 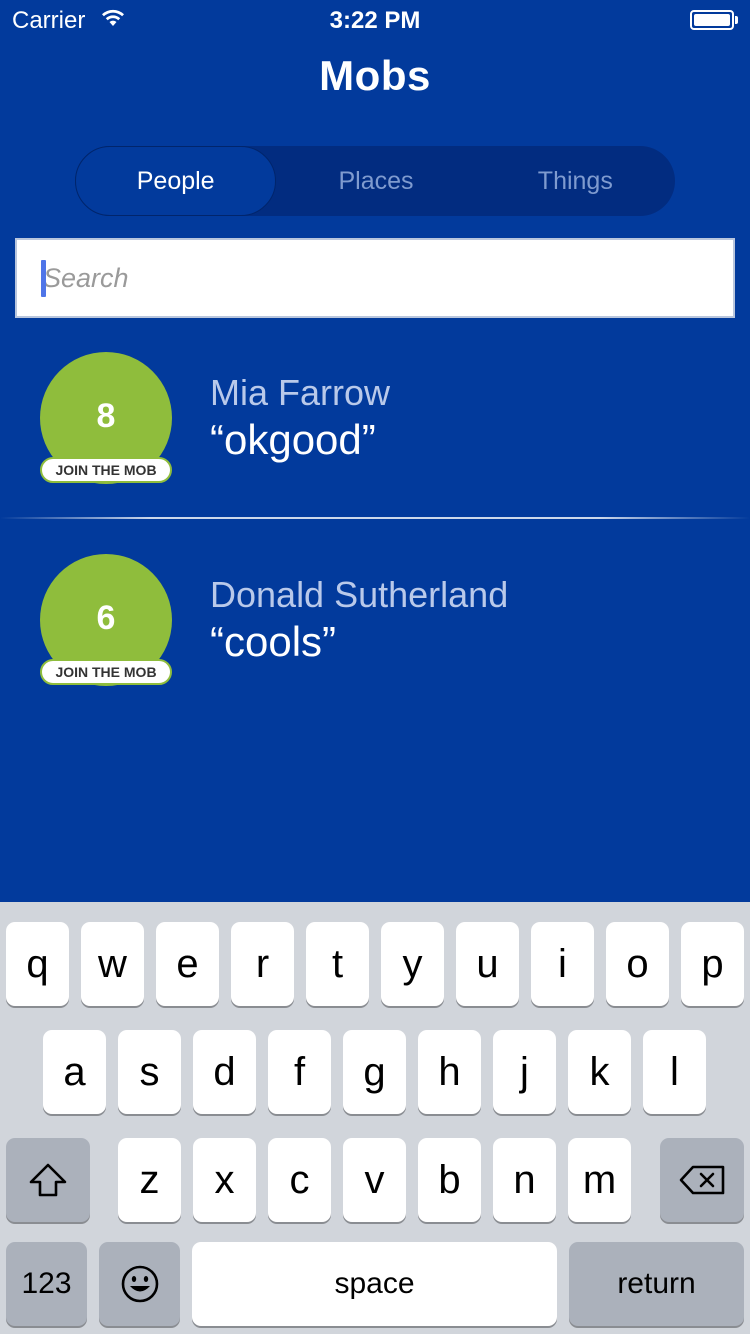 What do you see at coordinates (299, 1180) in the screenshot?
I see `key-c: c` at bounding box center [299, 1180].